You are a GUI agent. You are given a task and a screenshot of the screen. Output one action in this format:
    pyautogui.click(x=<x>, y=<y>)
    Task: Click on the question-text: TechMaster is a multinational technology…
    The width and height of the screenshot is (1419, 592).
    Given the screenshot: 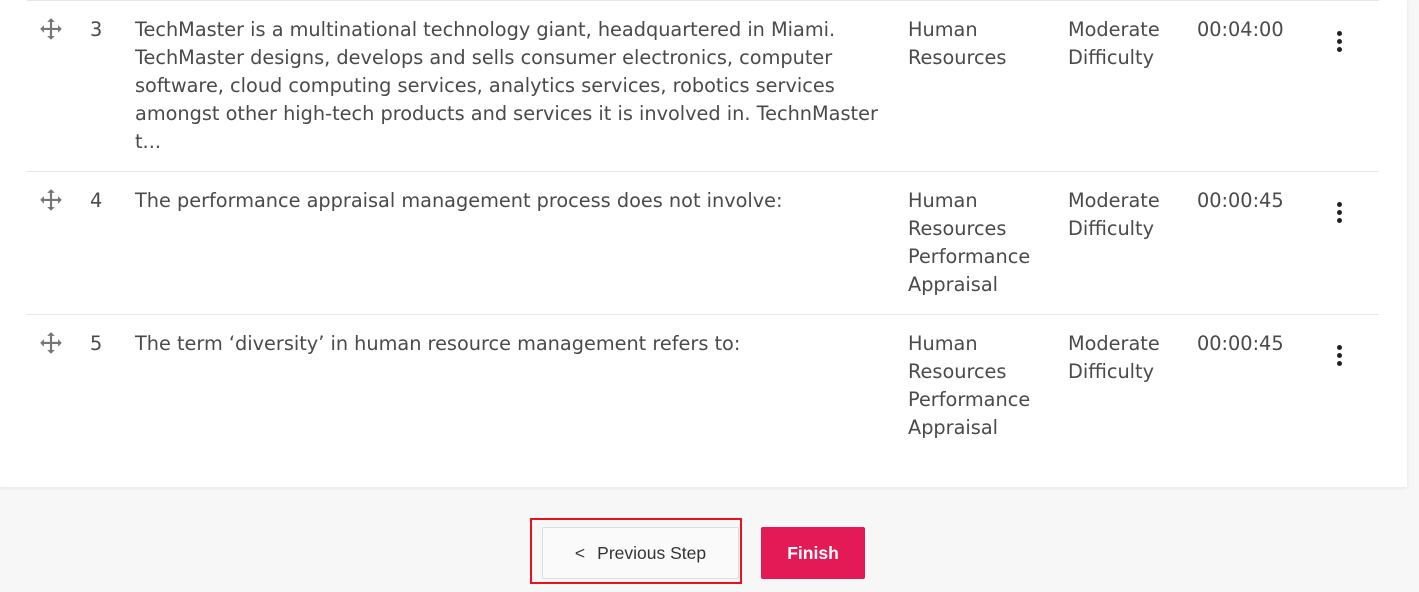 What is the action you would take?
    pyautogui.click(x=506, y=85)
    